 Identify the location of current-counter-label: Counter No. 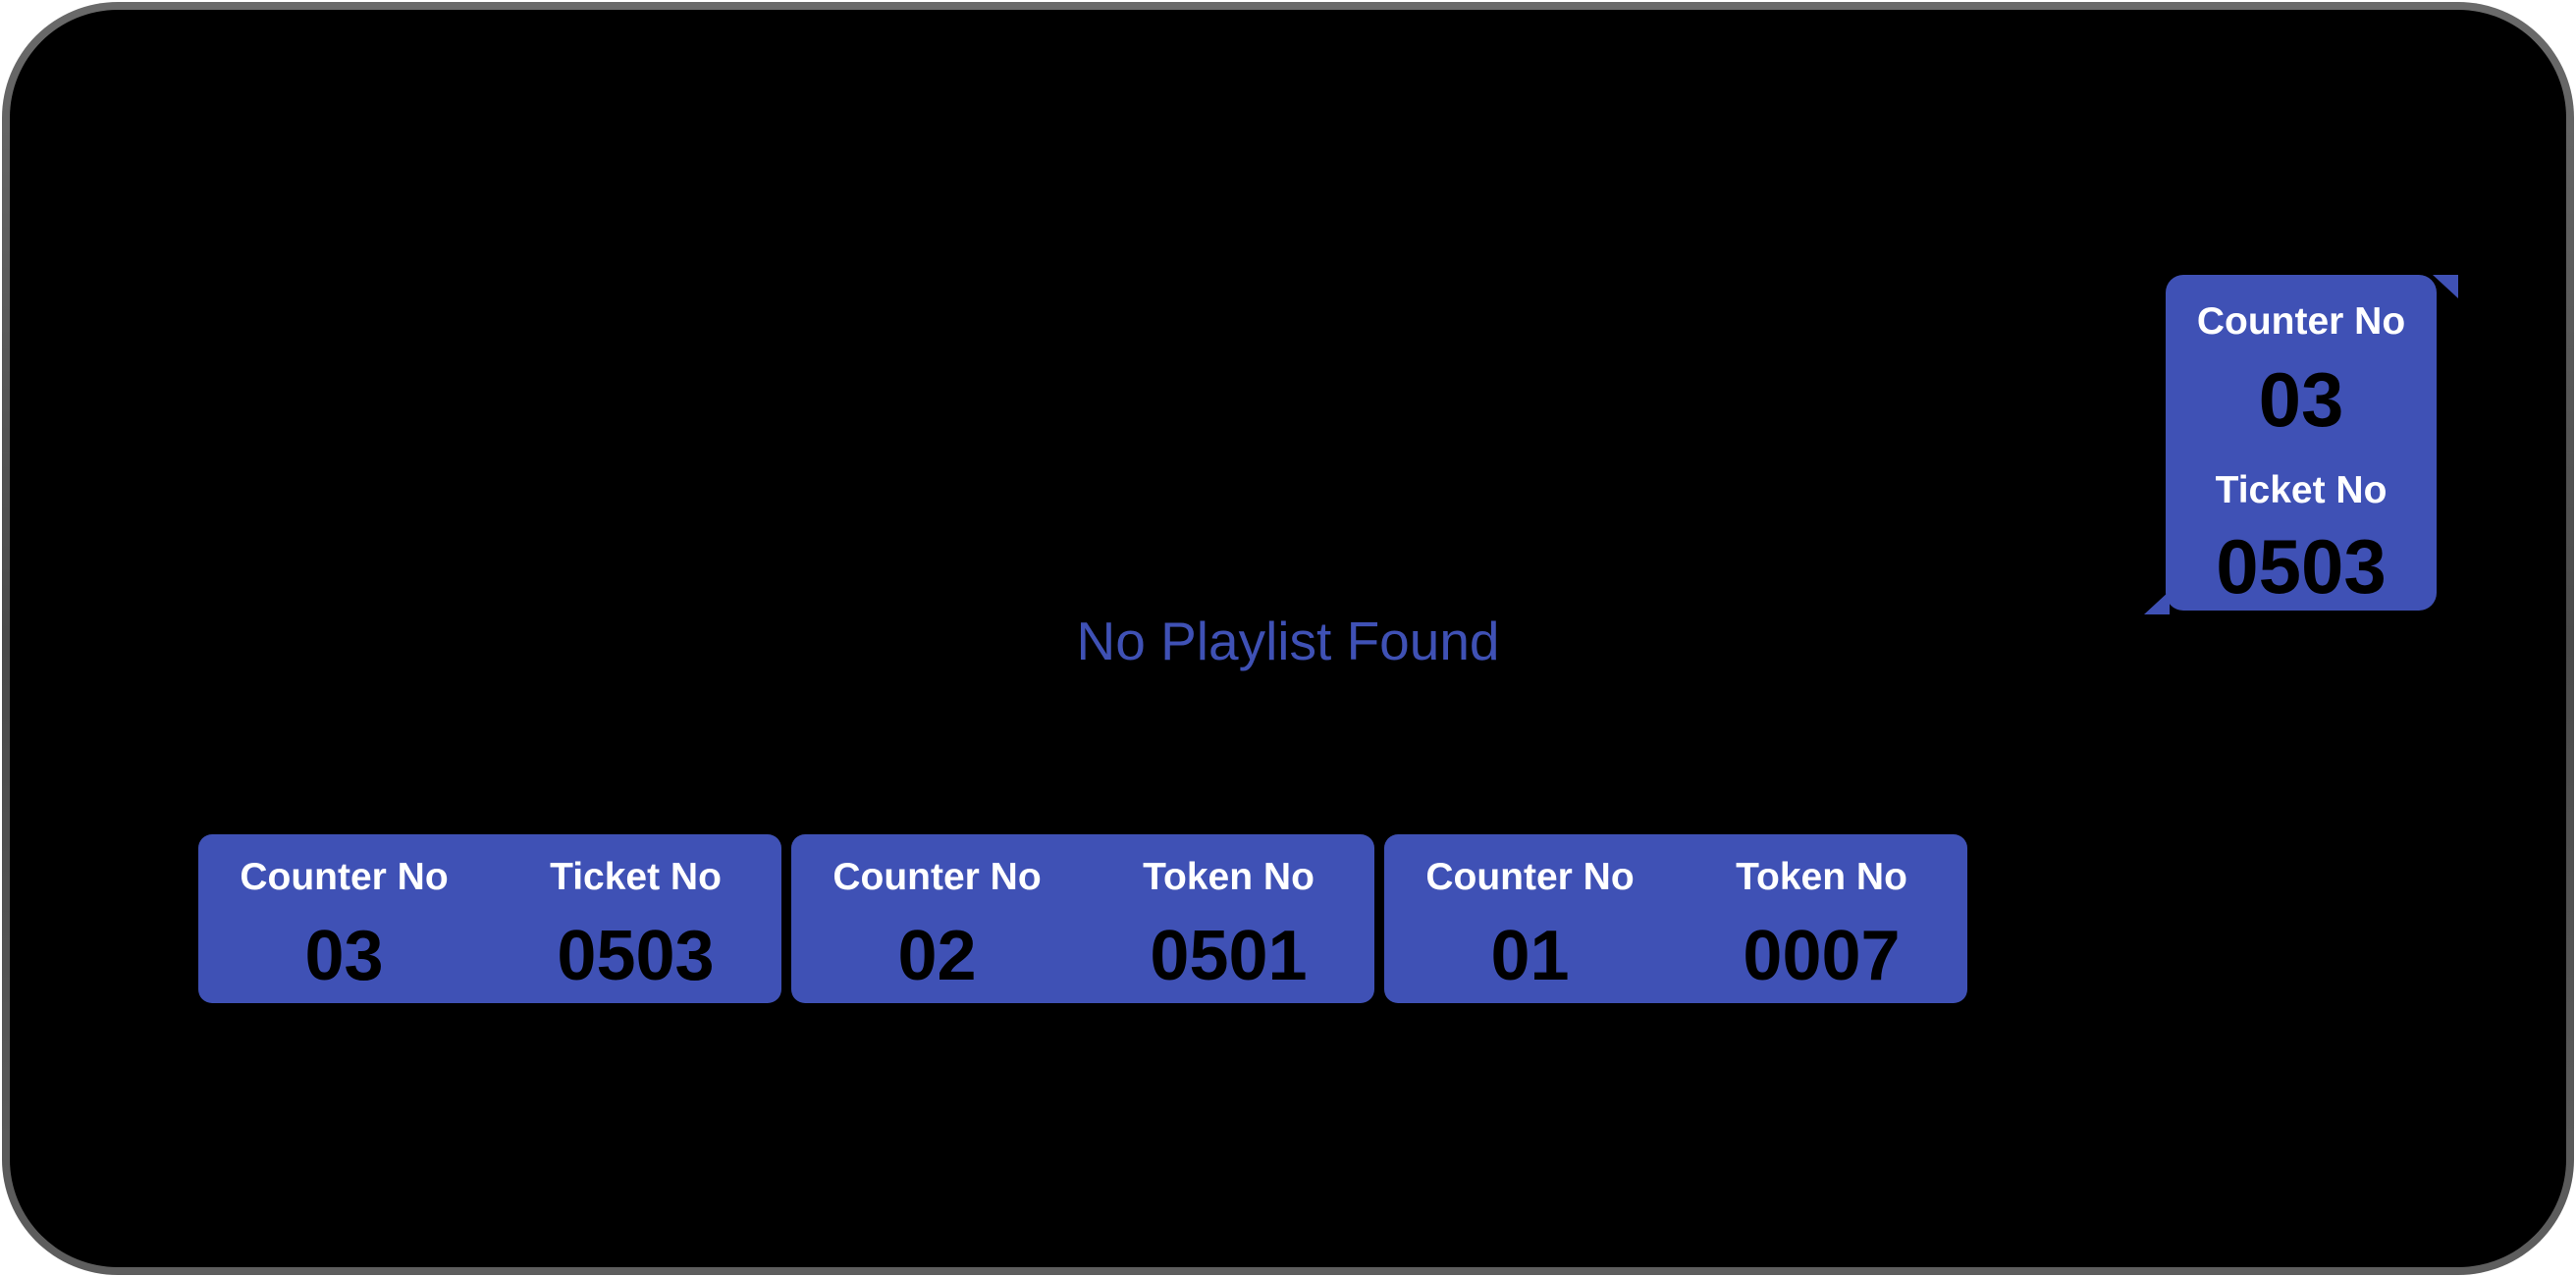
(2301, 321).